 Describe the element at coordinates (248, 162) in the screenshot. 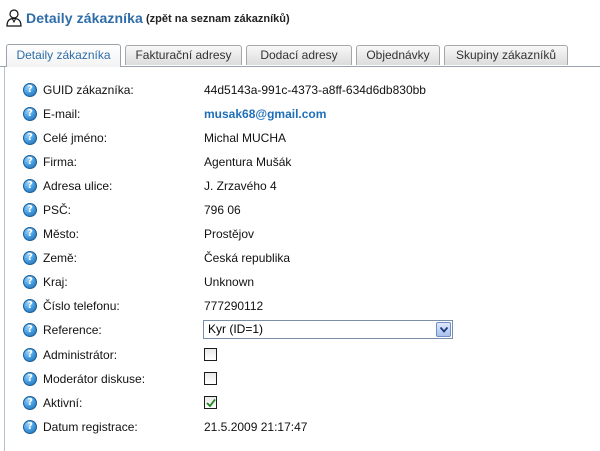

I see `company-value: Agentura Mušák` at that location.